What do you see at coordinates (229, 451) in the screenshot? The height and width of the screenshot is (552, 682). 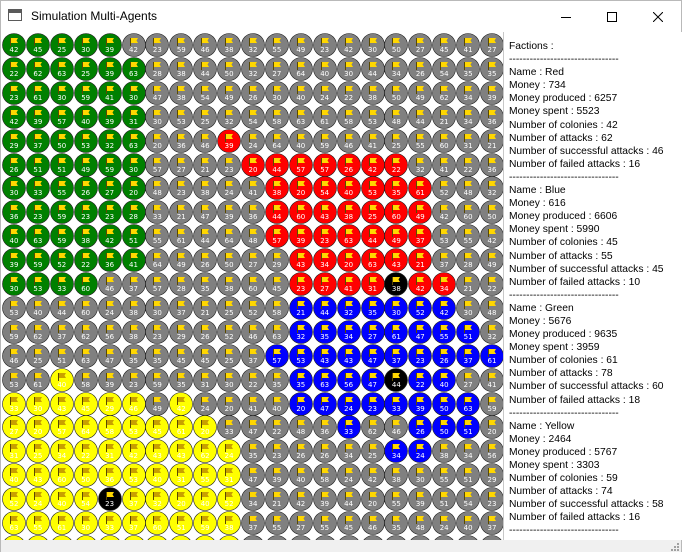 I see `agent-cell-yellow: 24` at bounding box center [229, 451].